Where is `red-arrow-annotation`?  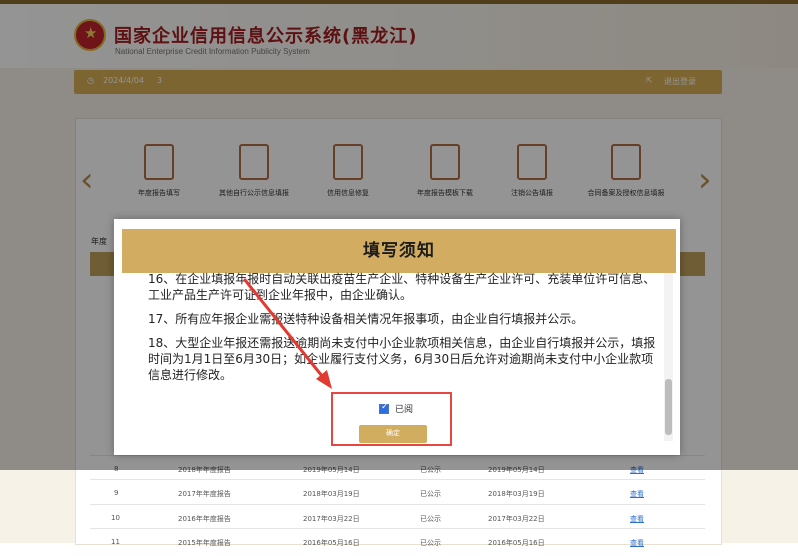
red-arrow-annotation is located at coordinates (287, 333).